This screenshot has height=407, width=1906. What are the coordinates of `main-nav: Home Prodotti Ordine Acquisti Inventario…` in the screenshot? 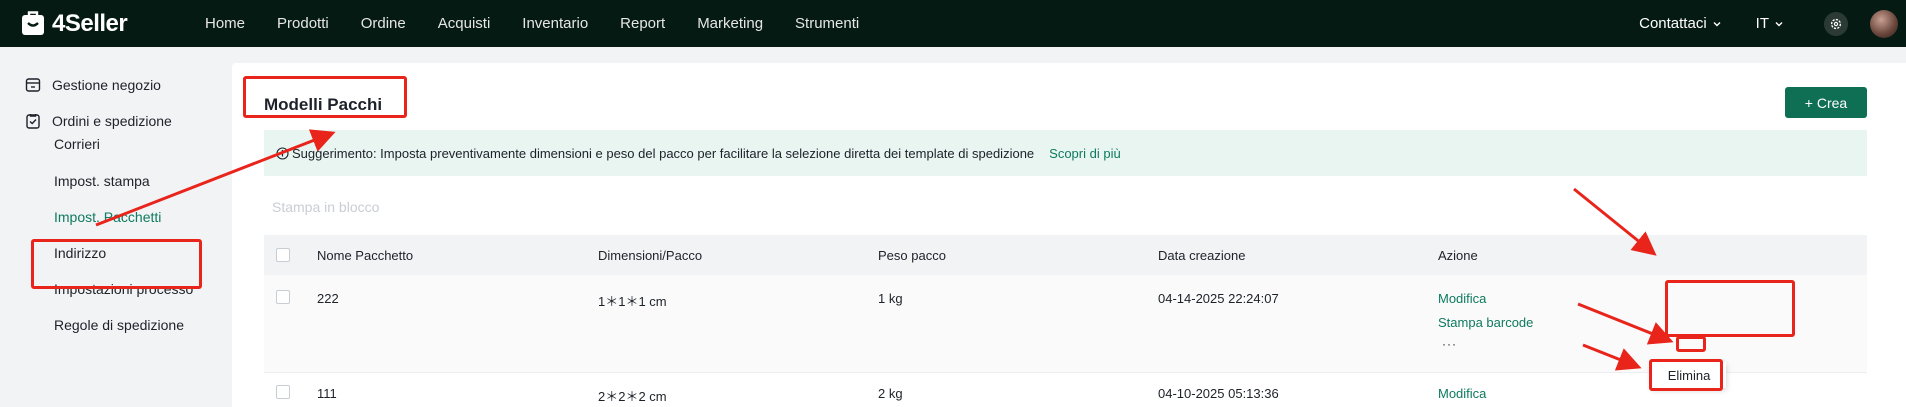 It's located at (548, 23).